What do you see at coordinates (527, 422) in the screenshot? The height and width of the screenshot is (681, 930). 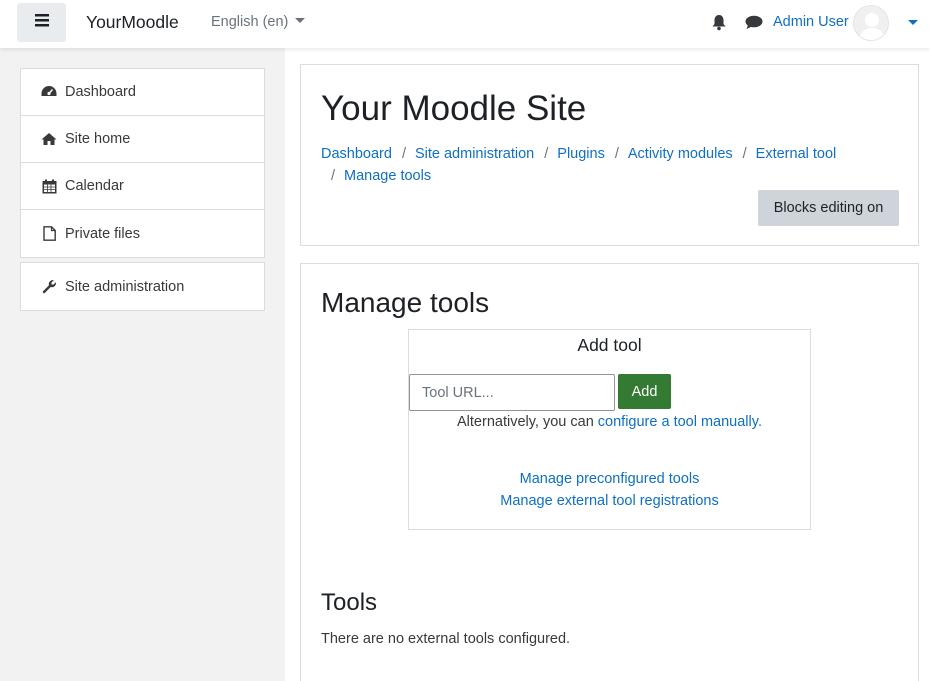 I see `alternative-prefix: Alternatively, you can` at bounding box center [527, 422].